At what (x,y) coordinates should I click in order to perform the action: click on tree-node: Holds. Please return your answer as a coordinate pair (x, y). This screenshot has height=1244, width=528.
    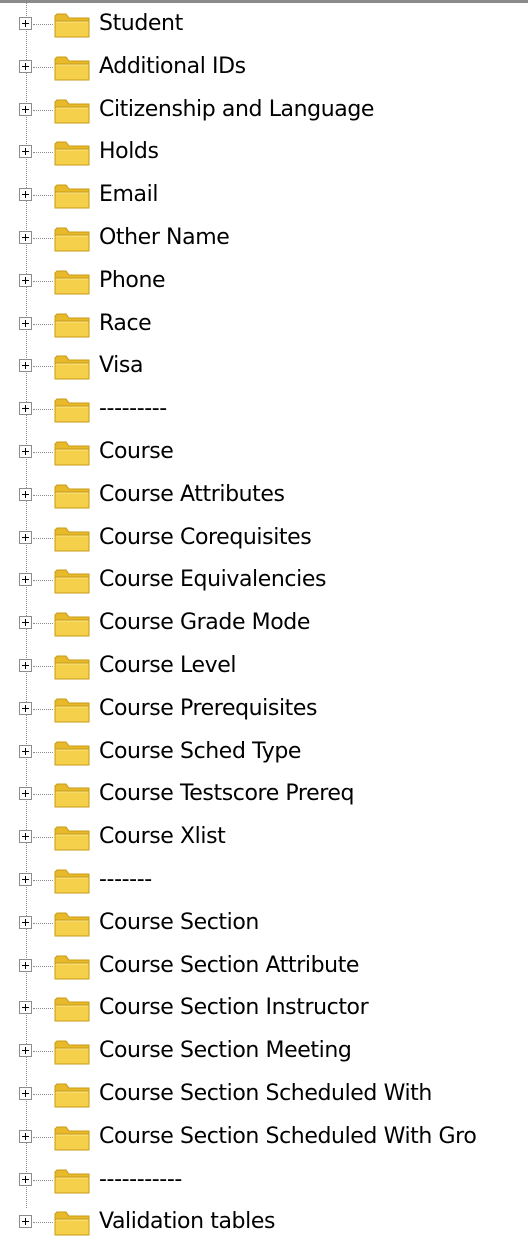
    Looking at the image, I should click on (264, 152).